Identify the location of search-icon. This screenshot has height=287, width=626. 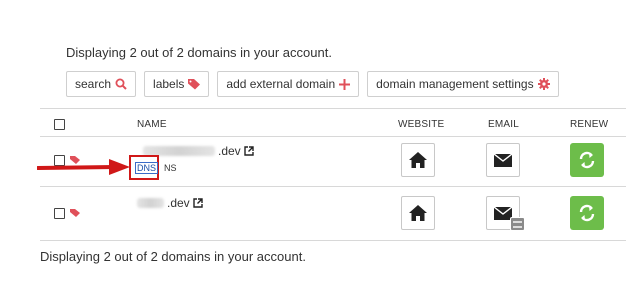
(121, 84).